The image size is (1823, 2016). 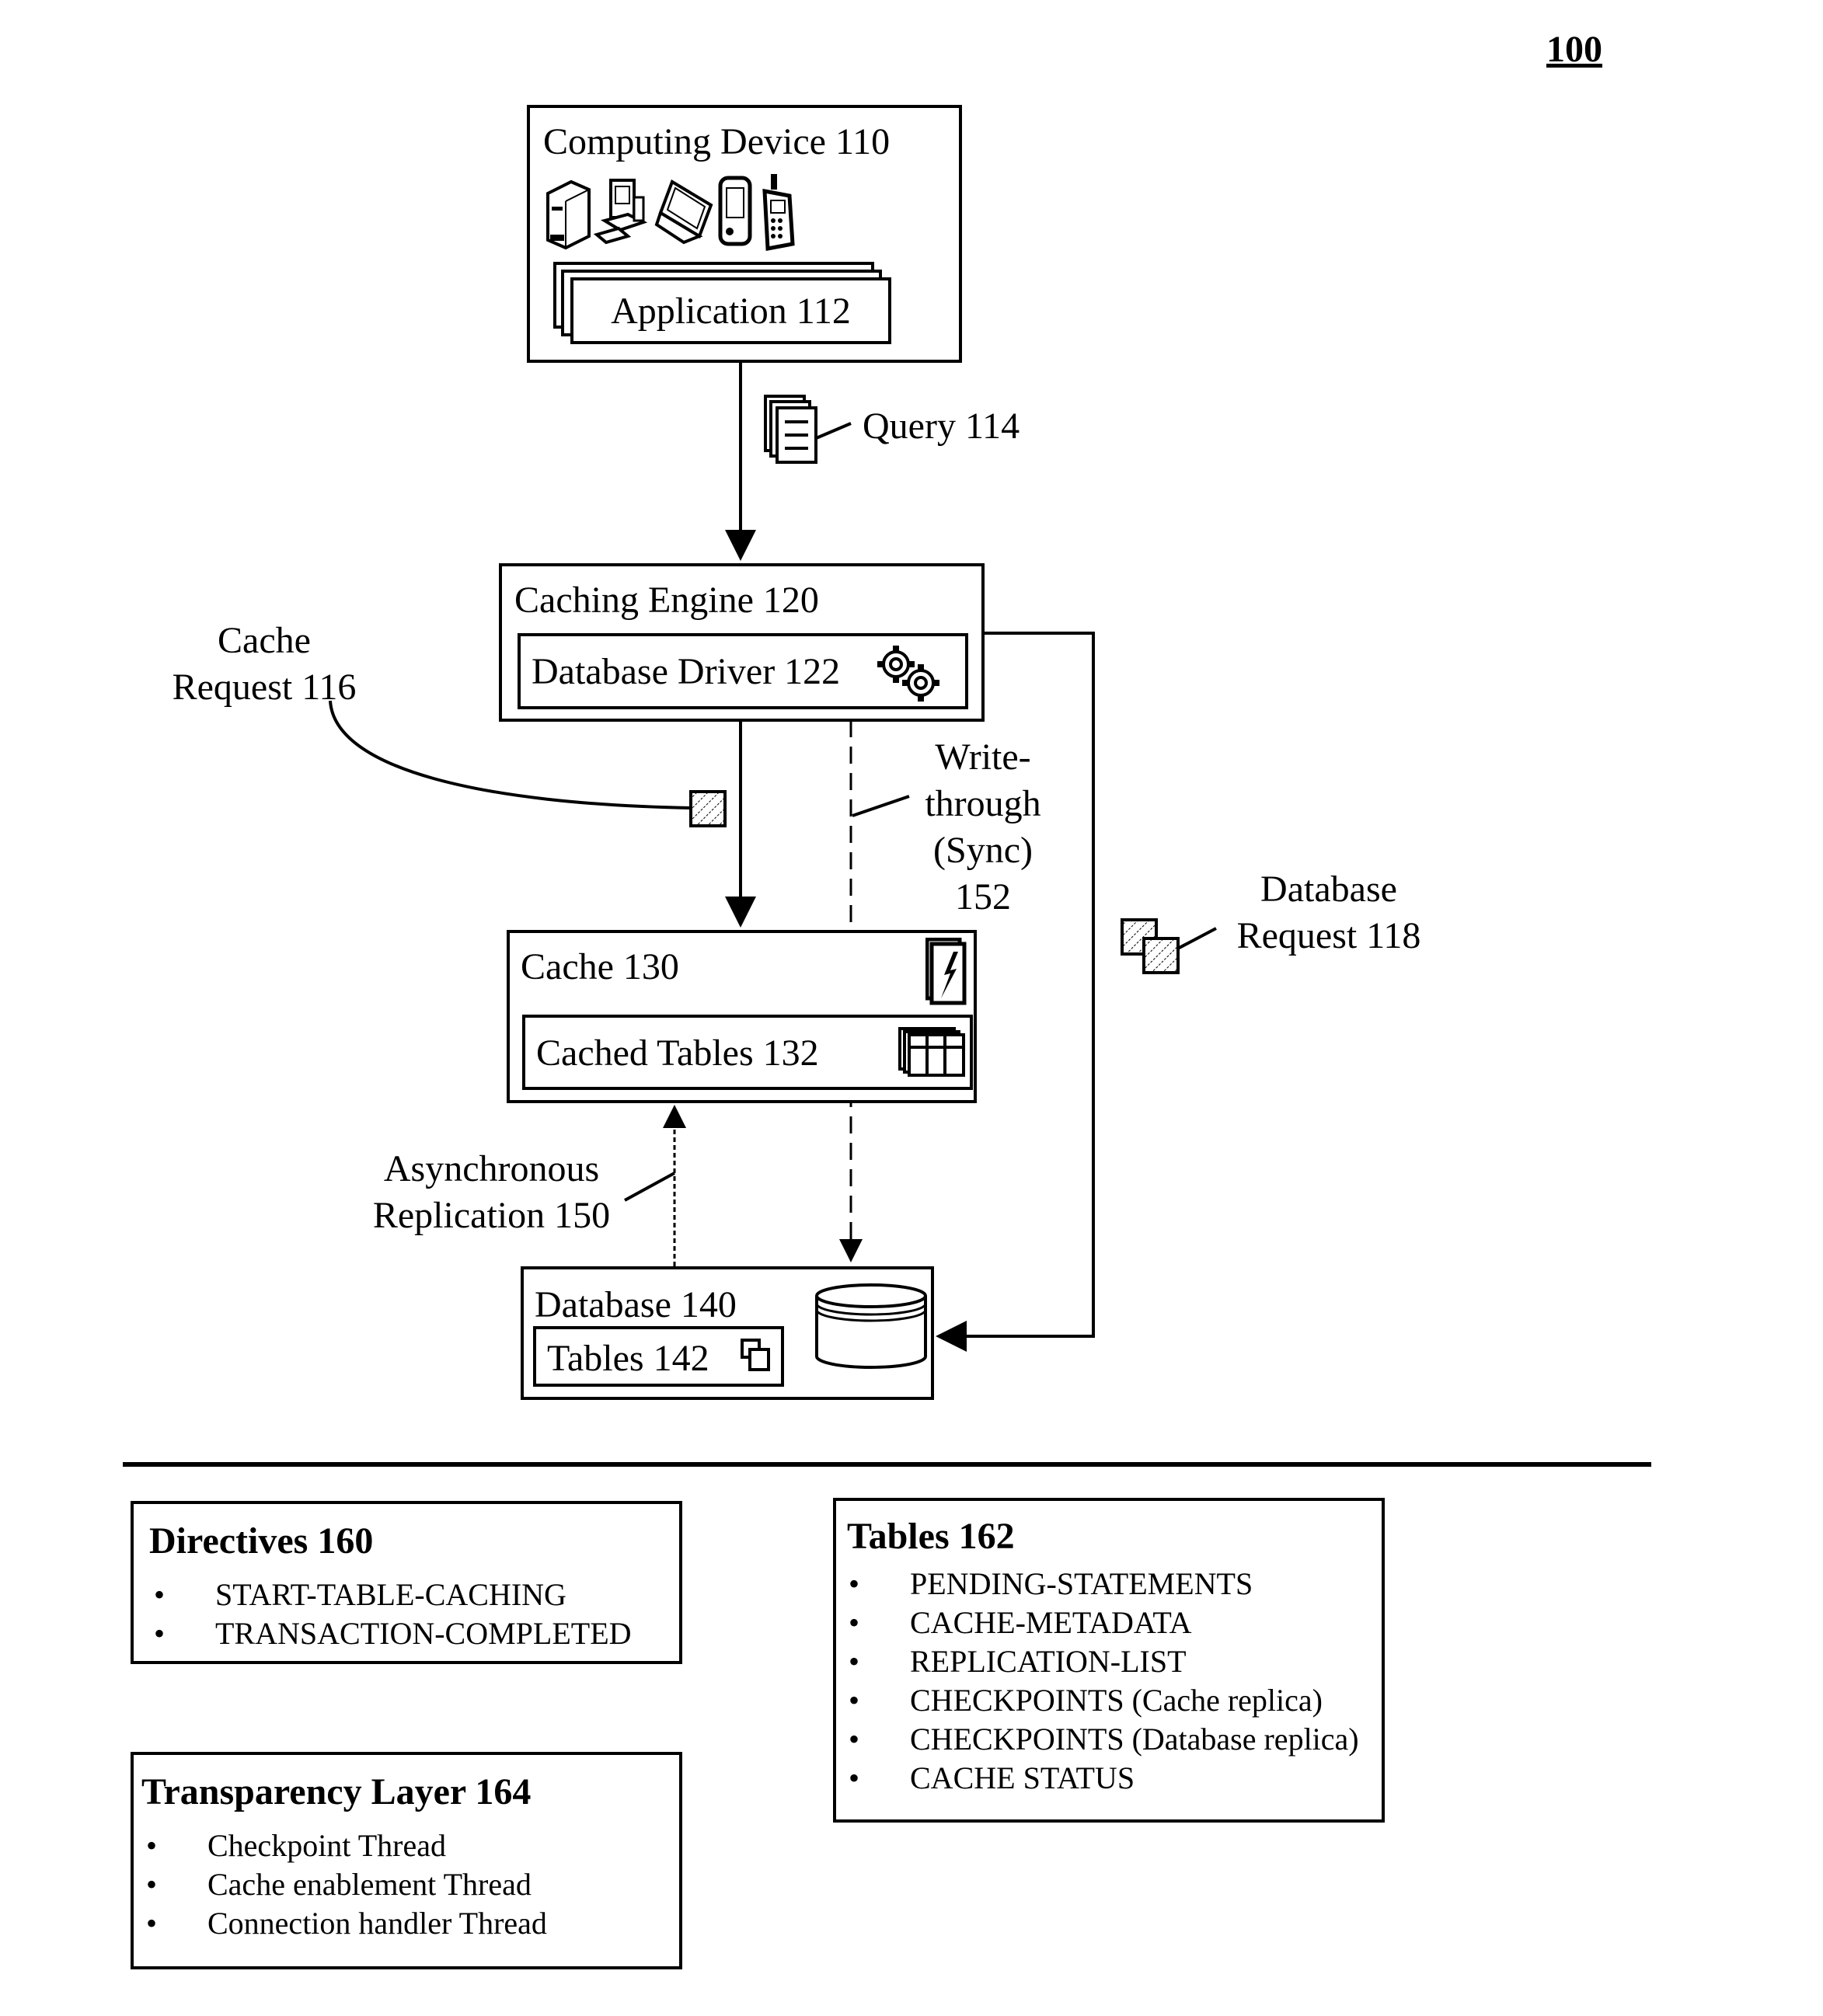 What do you see at coordinates (491, 1168) in the screenshot?
I see `async-replication-label-line1: Asynchronous` at bounding box center [491, 1168].